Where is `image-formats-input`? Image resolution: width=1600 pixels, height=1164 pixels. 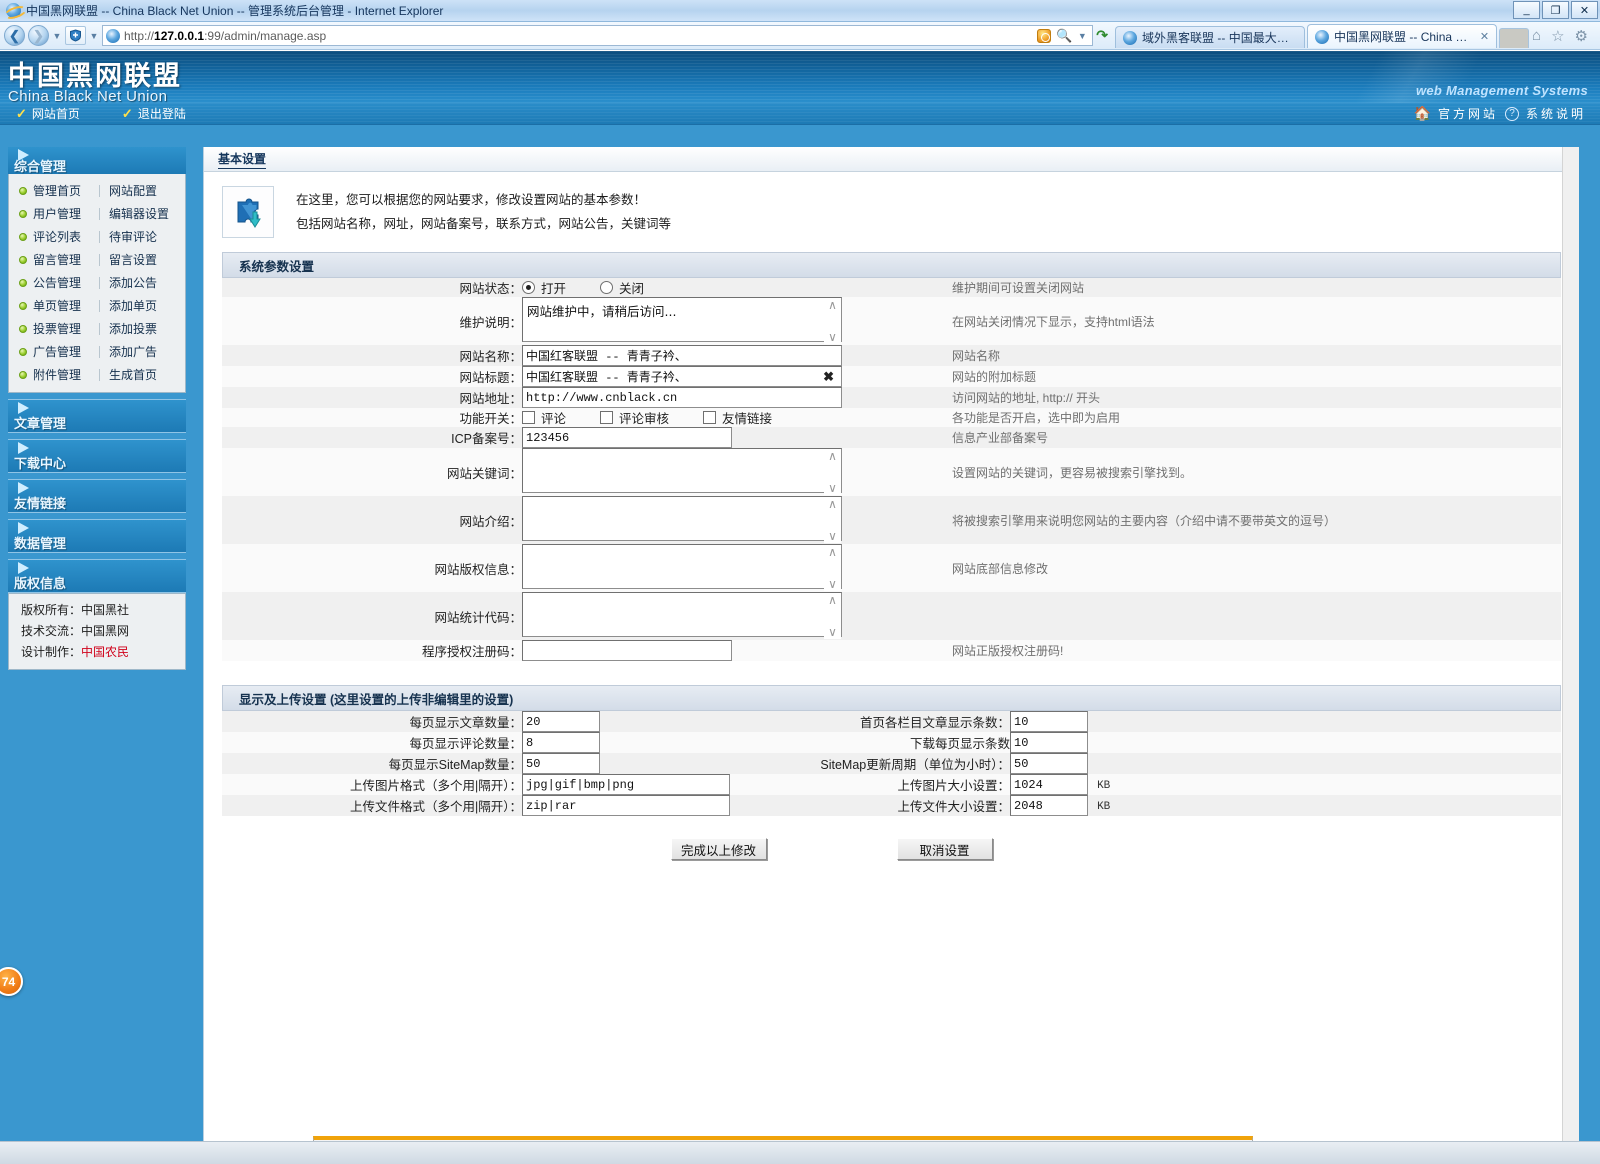
image-formats-input is located at coordinates (626, 784).